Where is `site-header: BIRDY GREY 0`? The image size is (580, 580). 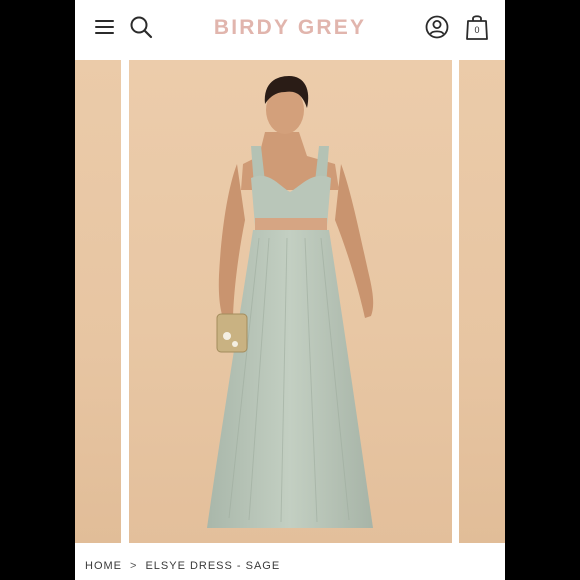
site-header: BIRDY GREY 0 is located at coordinates (290, 29).